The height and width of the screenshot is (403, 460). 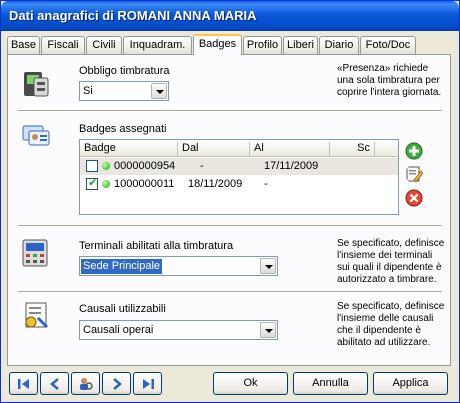 I want to click on ok-button: Ok, so click(x=250, y=383).